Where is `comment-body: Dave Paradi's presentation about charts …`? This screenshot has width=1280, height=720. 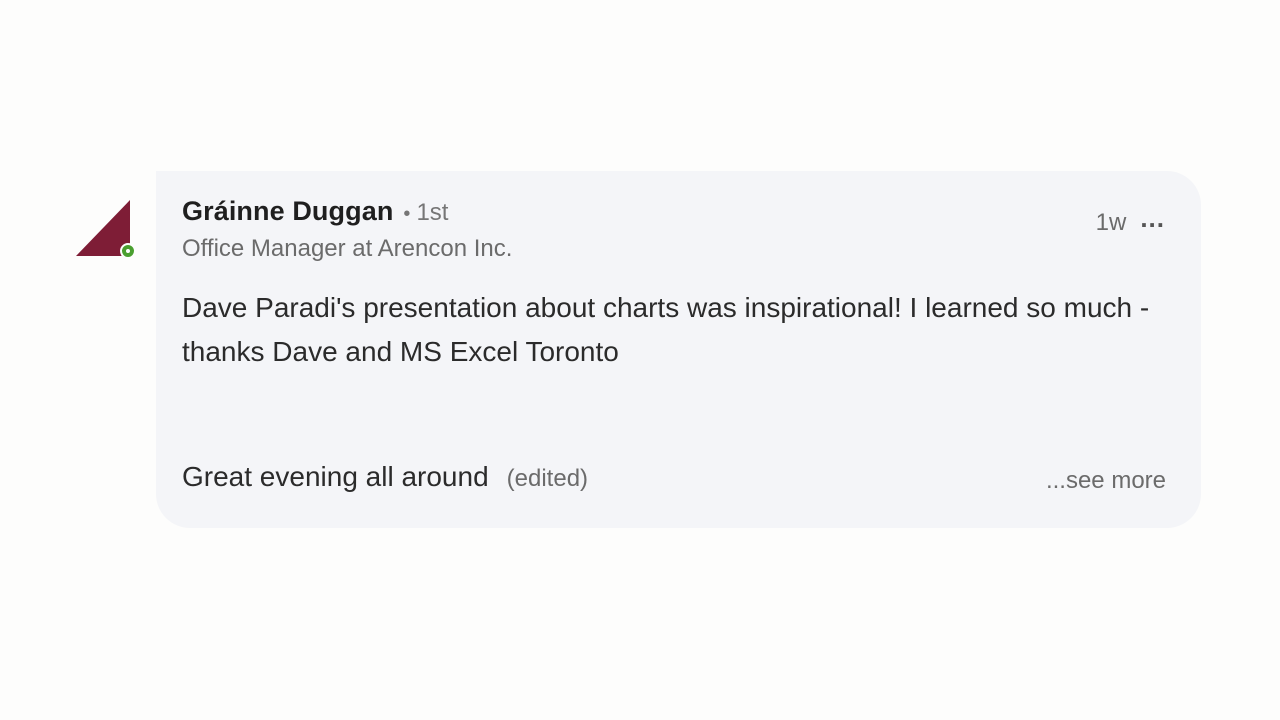
comment-body: Dave Paradi's presentation about charts … is located at coordinates (666, 329).